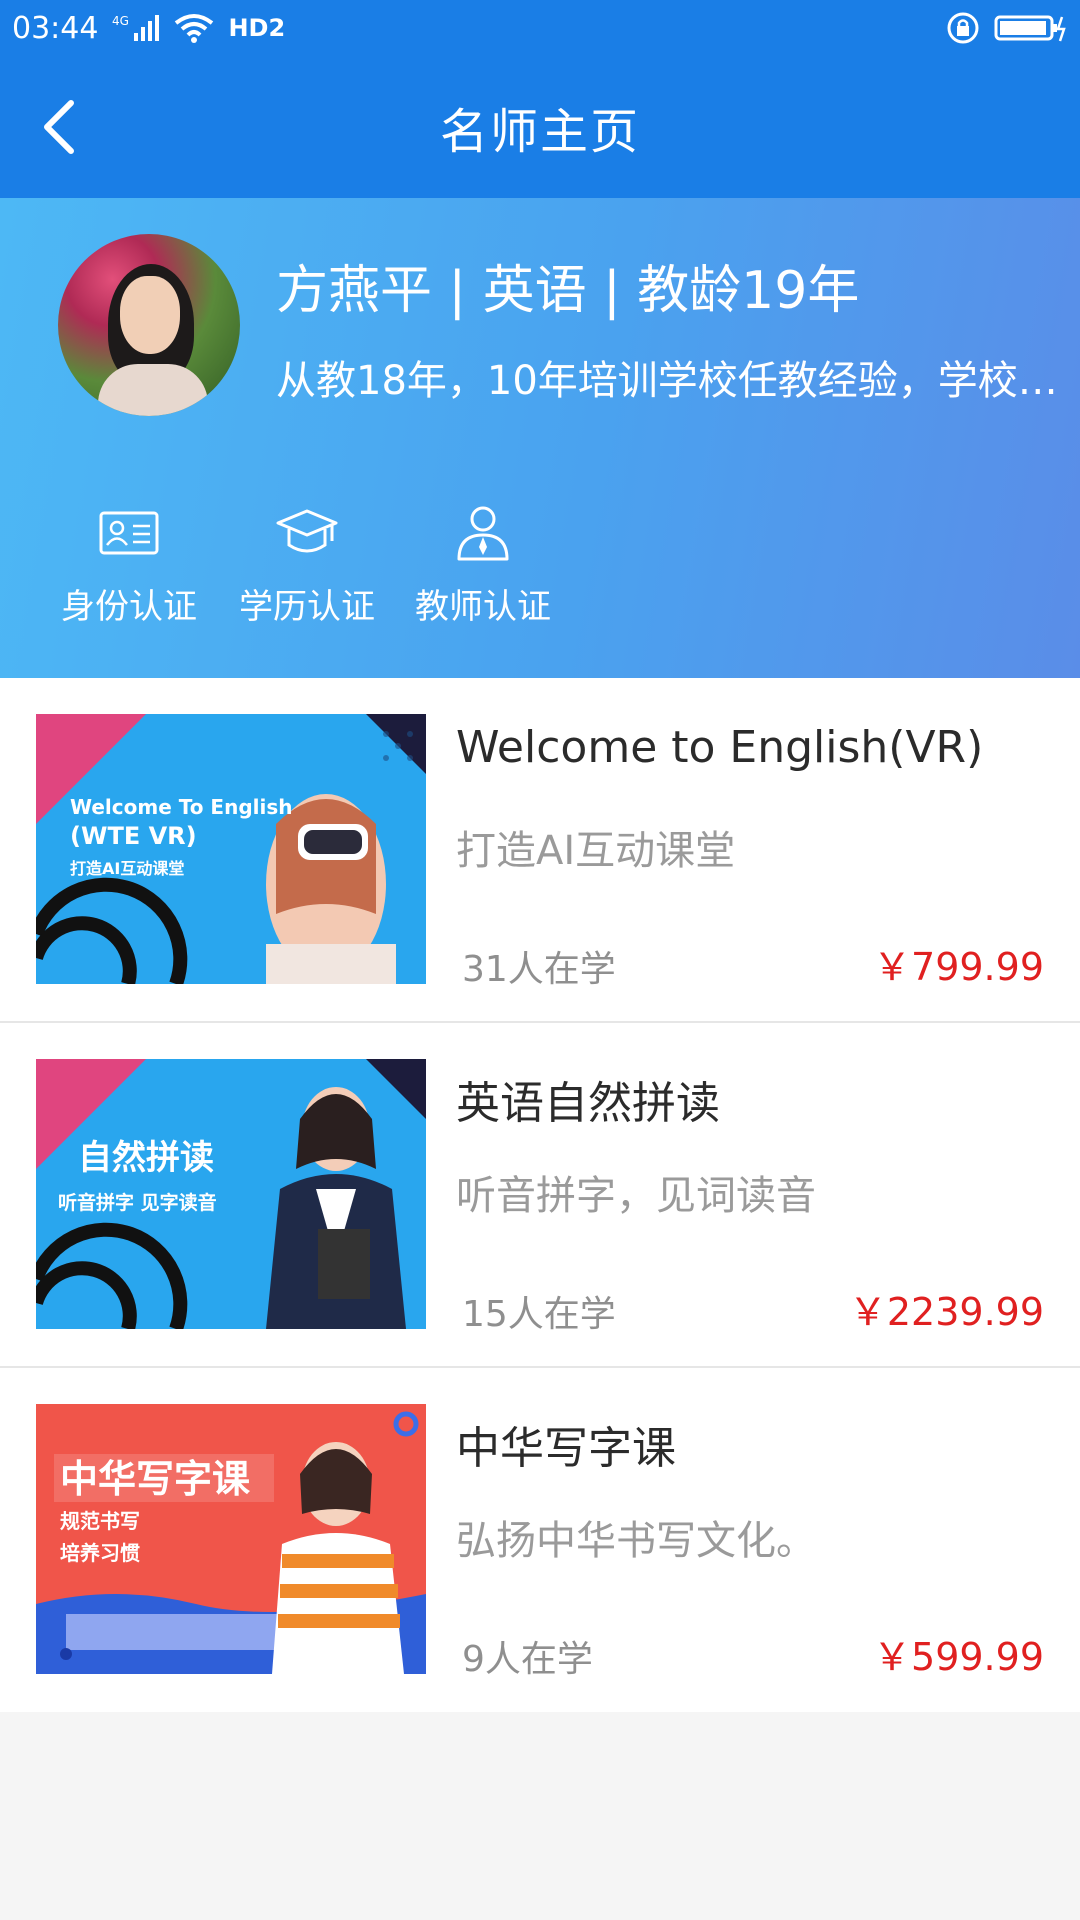  I want to click on thumb-line: 听音拼字 见字读音, so click(137, 1202).